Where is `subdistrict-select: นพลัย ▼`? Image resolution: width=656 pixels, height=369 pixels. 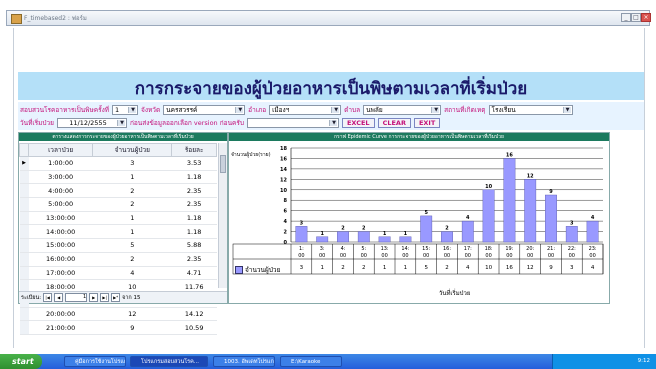 subdistrict-select: นพลัย ▼ is located at coordinates (402, 110).